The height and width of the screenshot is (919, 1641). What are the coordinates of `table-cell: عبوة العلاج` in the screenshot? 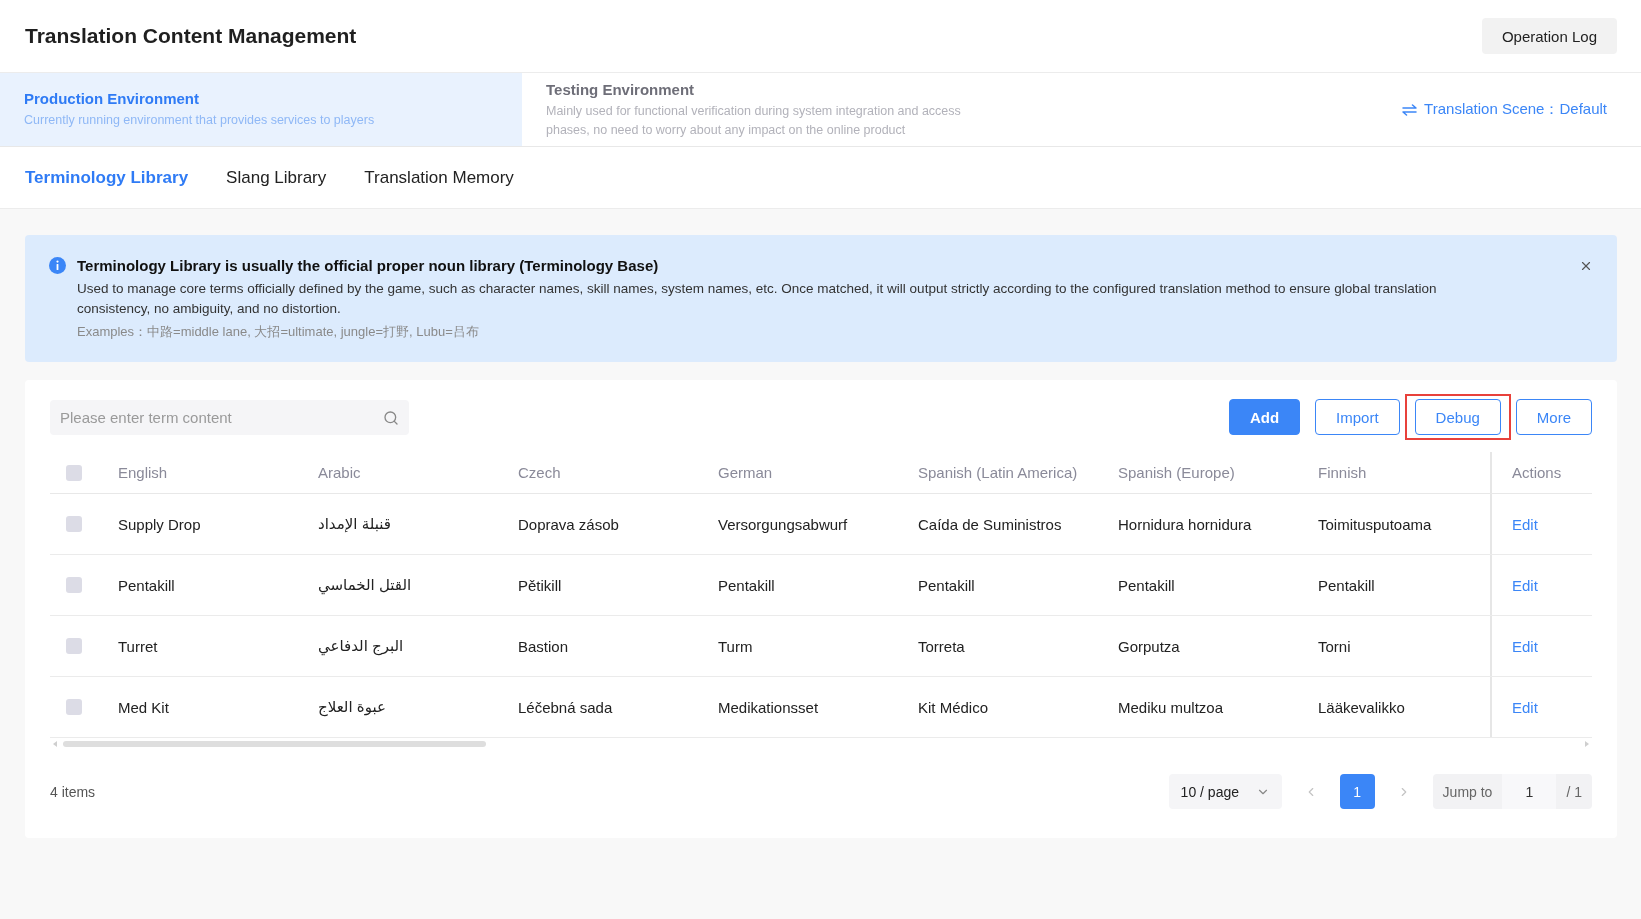 It's located at (352, 707).